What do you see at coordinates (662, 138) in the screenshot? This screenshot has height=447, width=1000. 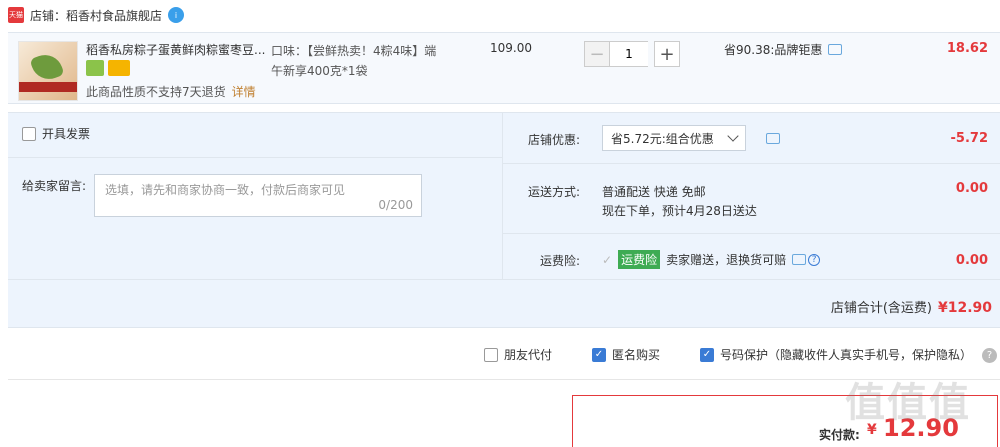 I see `coupon-selected-value: 省5.72元:组合优惠` at bounding box center [662, 138].